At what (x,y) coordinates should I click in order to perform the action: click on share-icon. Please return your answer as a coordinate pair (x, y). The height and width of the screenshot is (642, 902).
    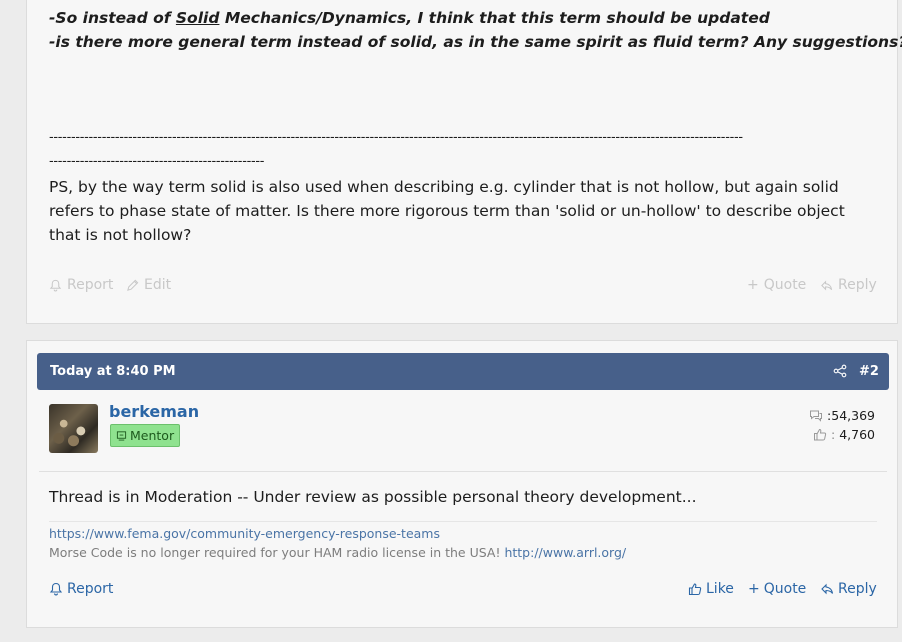
    Looking at the image, I should click on (840, 371).